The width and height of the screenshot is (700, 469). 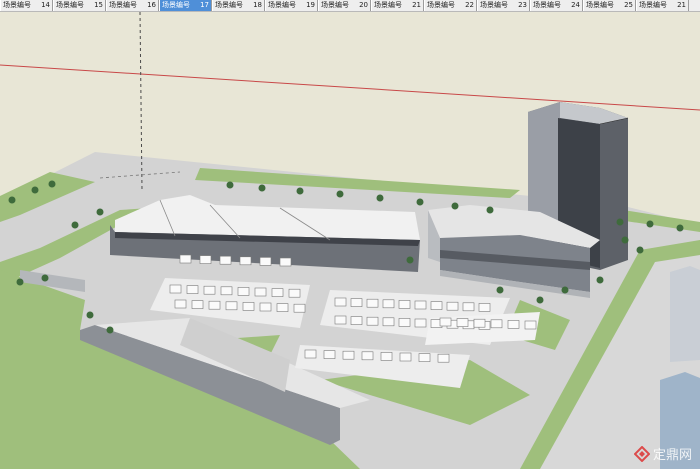 I want to click on scene-tab-17: 场景编号 17, so click(x=185, y=5).